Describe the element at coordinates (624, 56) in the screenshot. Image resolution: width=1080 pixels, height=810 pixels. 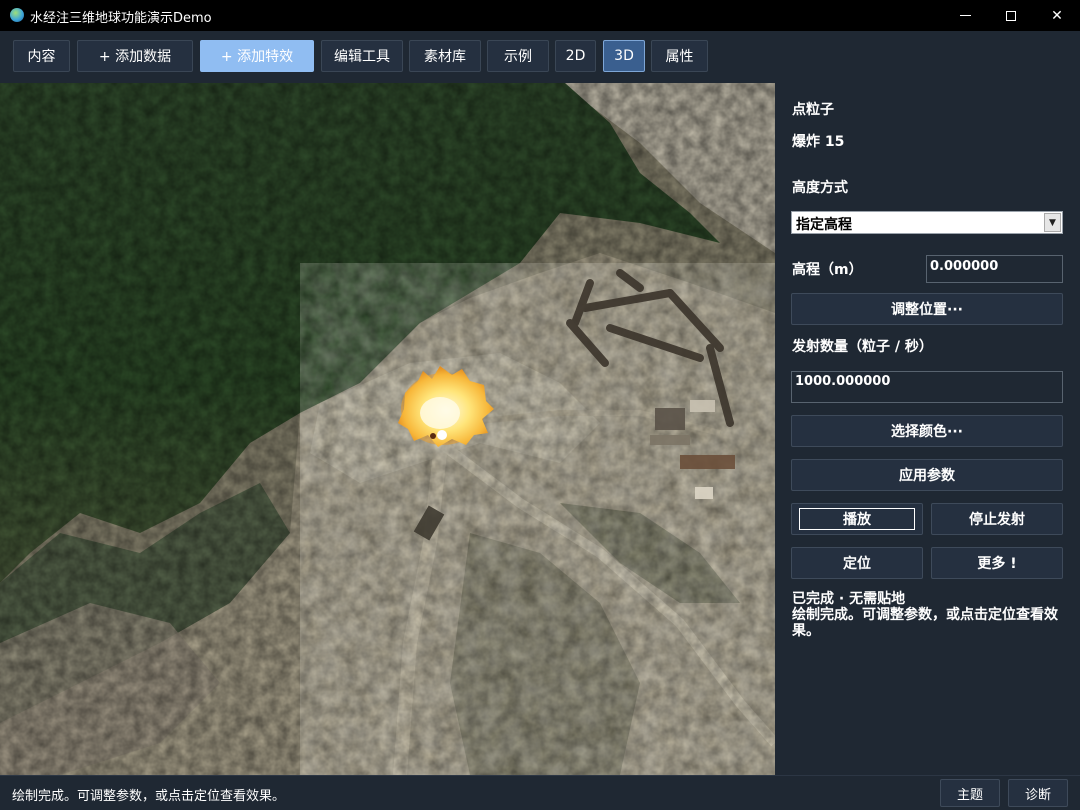
I see `view-3d-button: 3D` at that location.